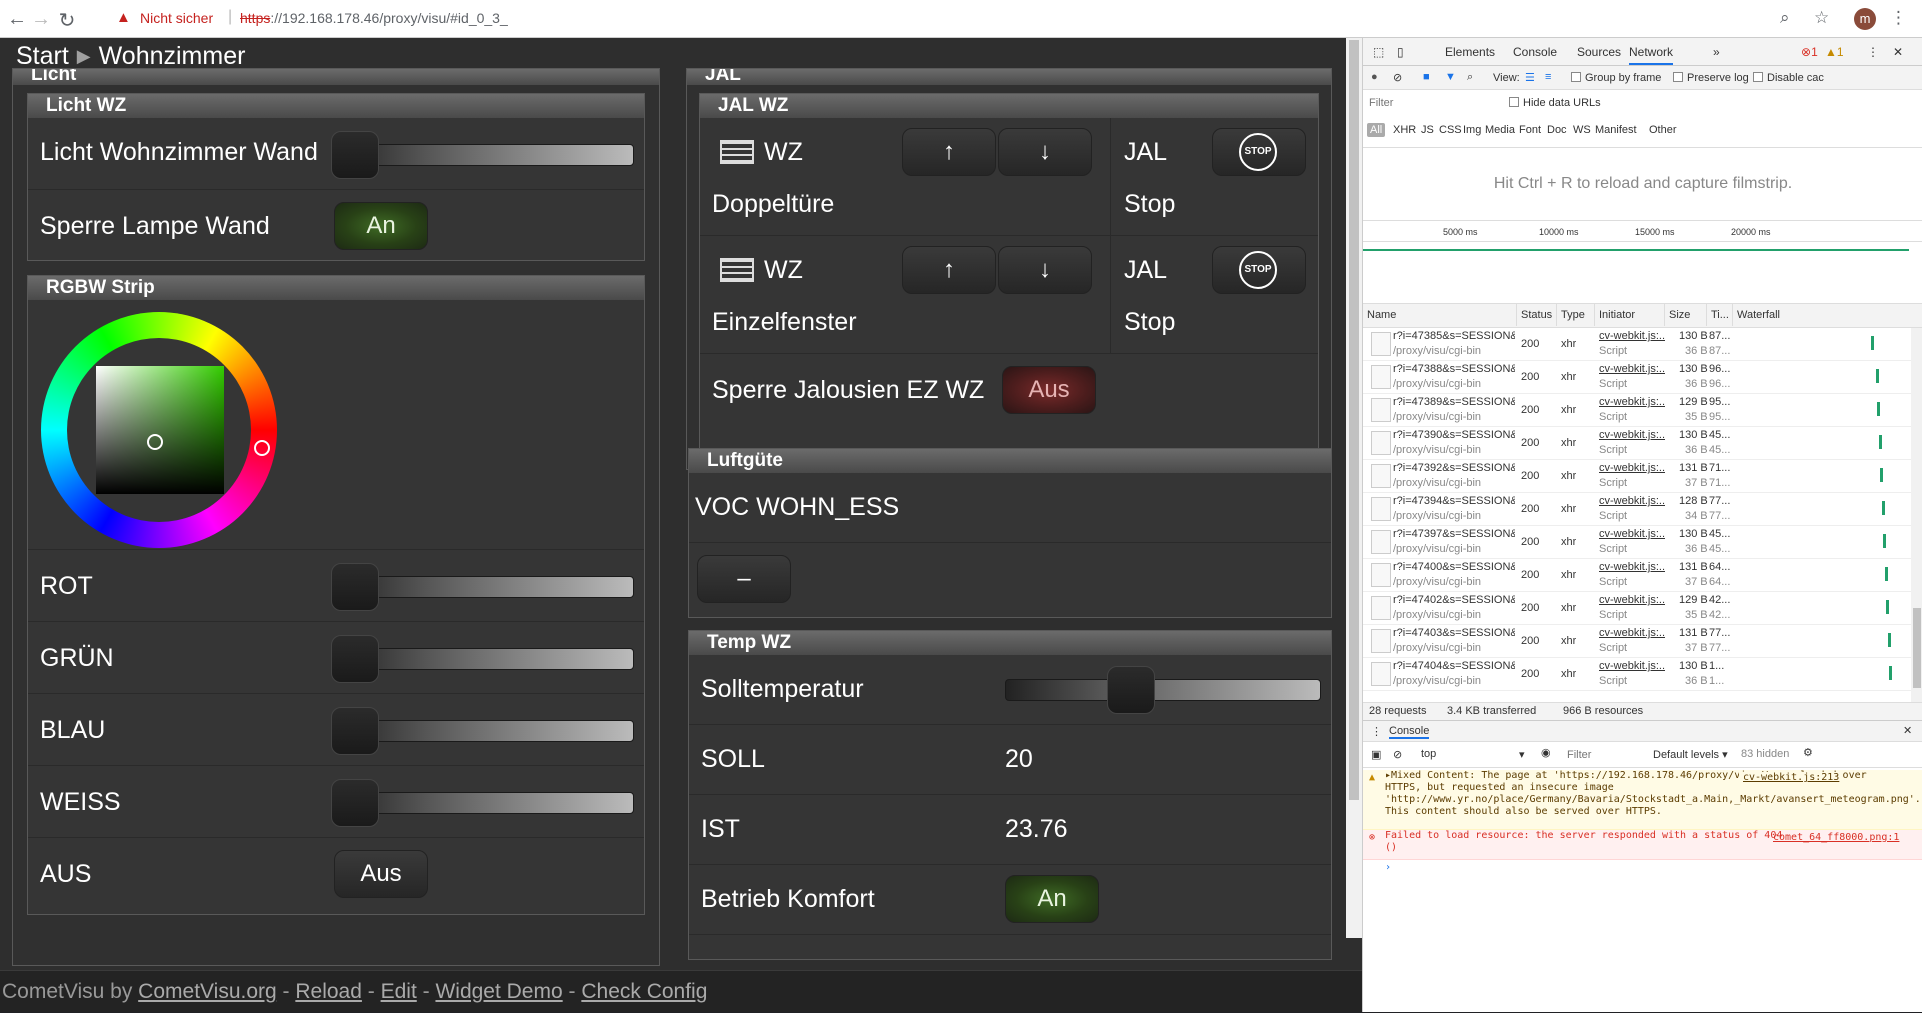 The image size is (1922, 1013). What do you see at coordinates (1378, 52) in the screenshot?
I see `inspect-icon: ⬚` at bounding box center [1378, 52].